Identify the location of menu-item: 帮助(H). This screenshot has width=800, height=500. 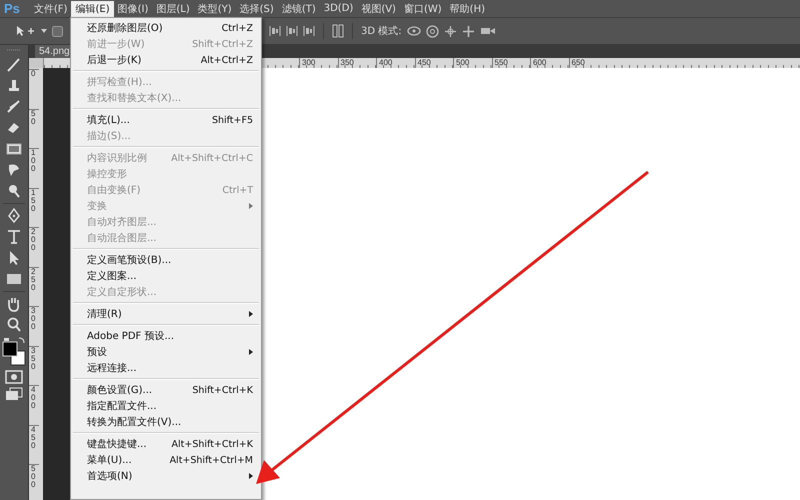
(467, 8).